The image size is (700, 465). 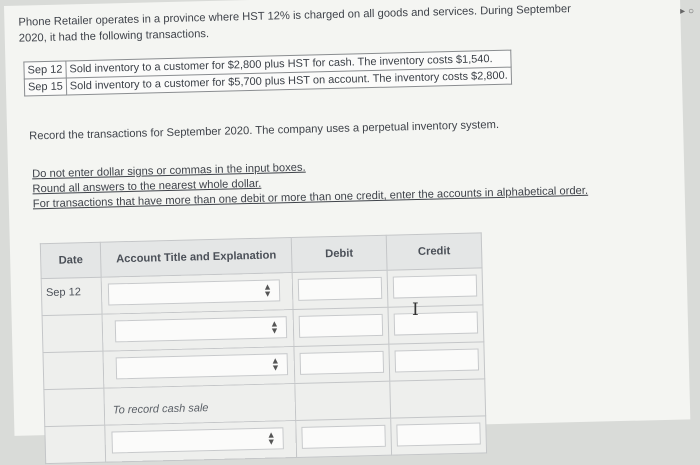 What do you see at coordinates (160, 409) in the screenshot?
I see `entry-explanation: To record cash sale` at bounding box center [160, 409].